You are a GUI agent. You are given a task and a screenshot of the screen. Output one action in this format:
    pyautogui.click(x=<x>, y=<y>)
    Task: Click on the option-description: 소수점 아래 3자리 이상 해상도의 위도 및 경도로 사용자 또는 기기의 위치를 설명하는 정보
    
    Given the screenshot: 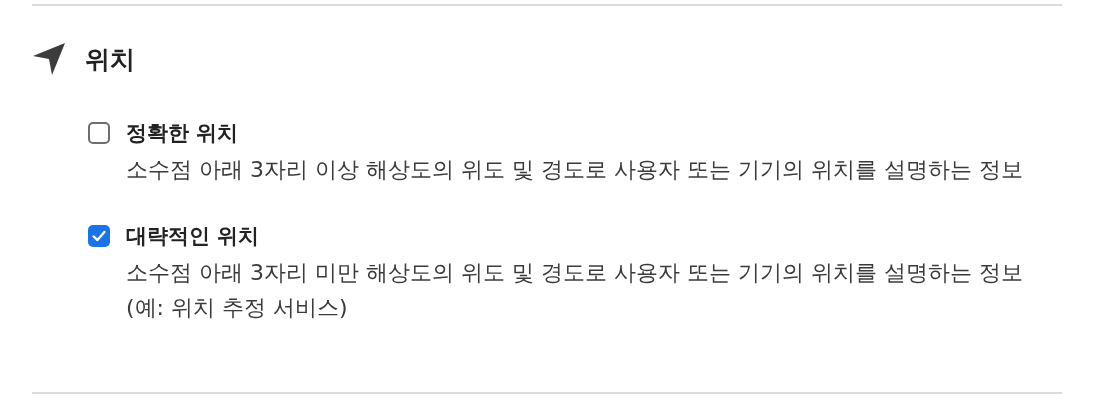 What is the action you would take?
    pyautogui.click(x=575, y=170)
    